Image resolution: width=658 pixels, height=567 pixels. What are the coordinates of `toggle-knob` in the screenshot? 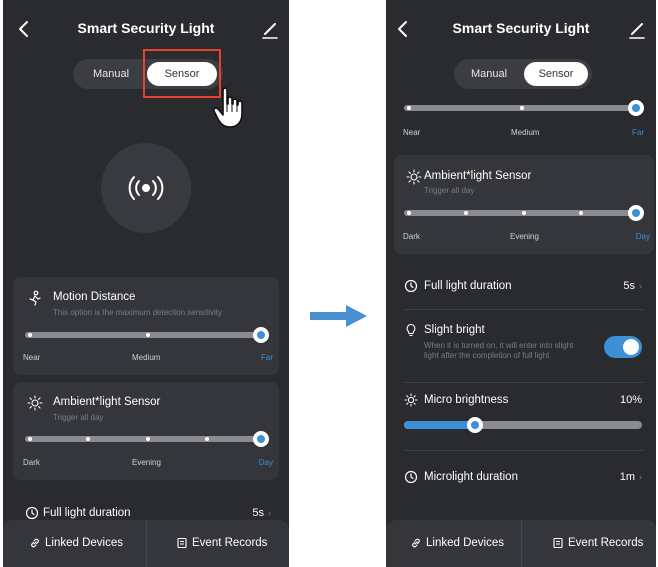 It's located at (631, 347).